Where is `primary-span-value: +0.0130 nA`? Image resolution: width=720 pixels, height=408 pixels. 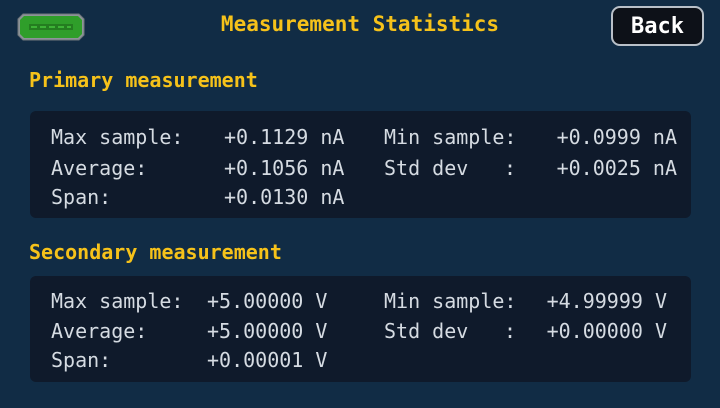
primary-span-value: +0.0130 nA is located at coordinates (284, 197).